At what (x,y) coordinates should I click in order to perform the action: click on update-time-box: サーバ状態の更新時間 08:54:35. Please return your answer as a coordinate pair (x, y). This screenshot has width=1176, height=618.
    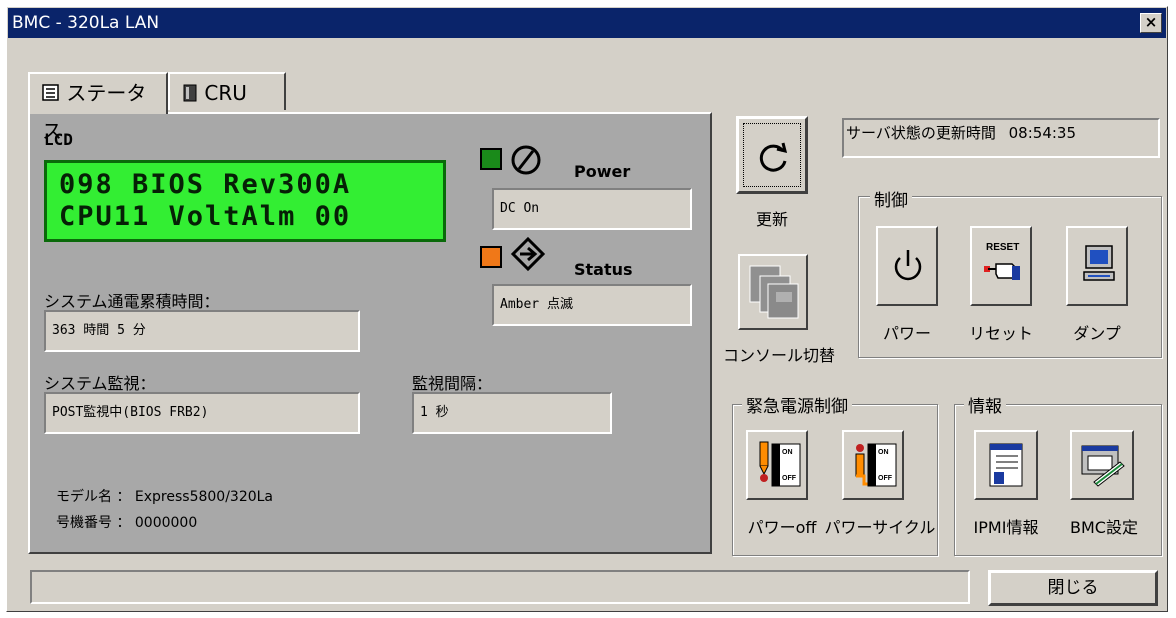
    Looking at the image, I should click on (1001, 138).